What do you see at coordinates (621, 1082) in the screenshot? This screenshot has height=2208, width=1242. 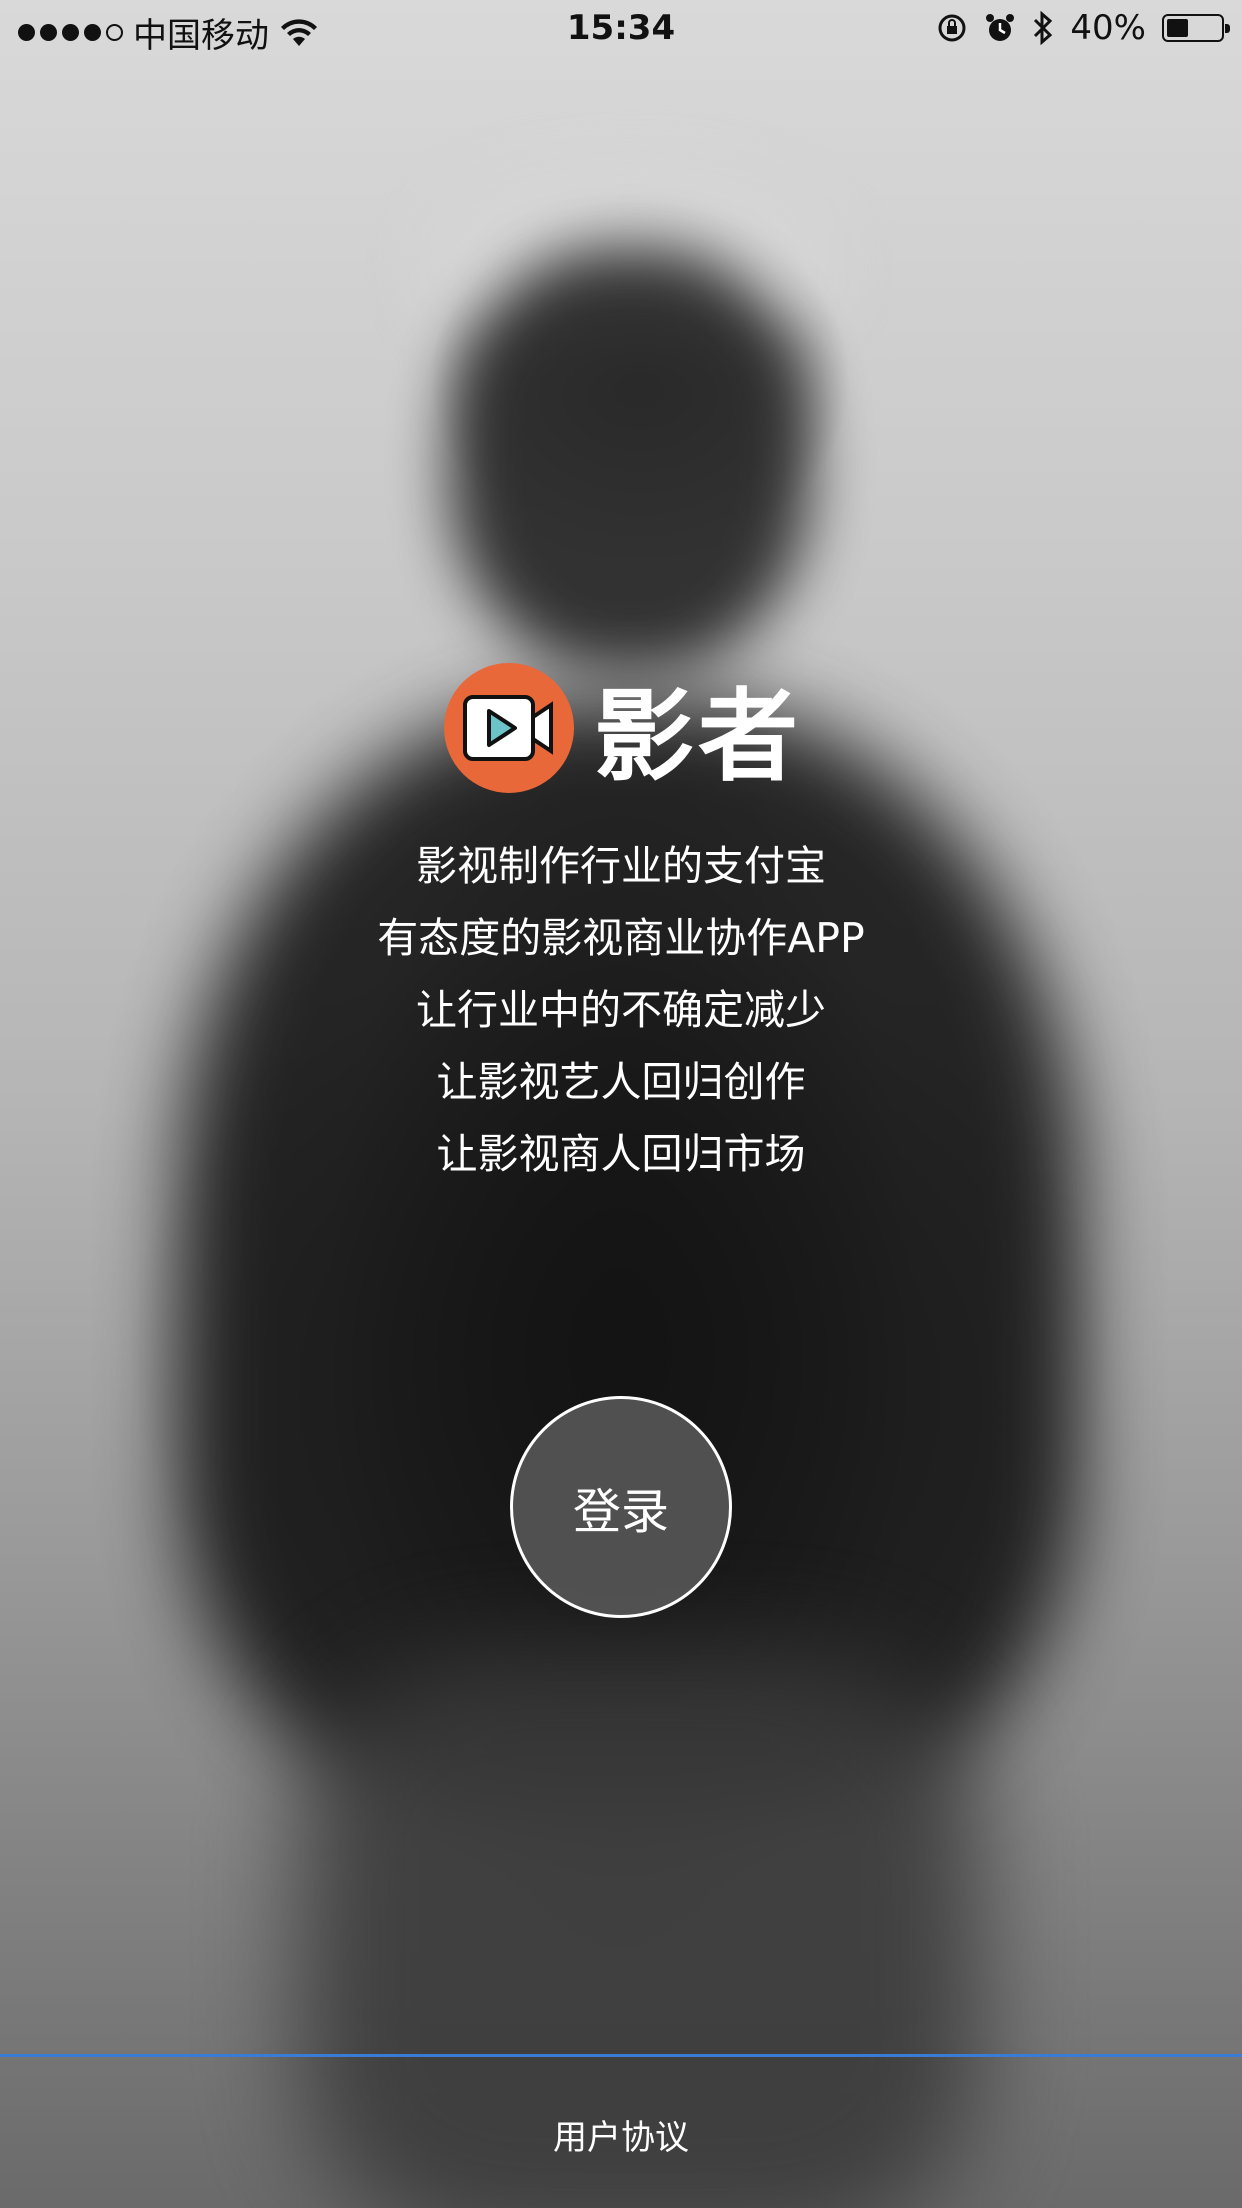 I see `slogan-line: 让影视艺人回归创作` at bounding box center [621, 1082].